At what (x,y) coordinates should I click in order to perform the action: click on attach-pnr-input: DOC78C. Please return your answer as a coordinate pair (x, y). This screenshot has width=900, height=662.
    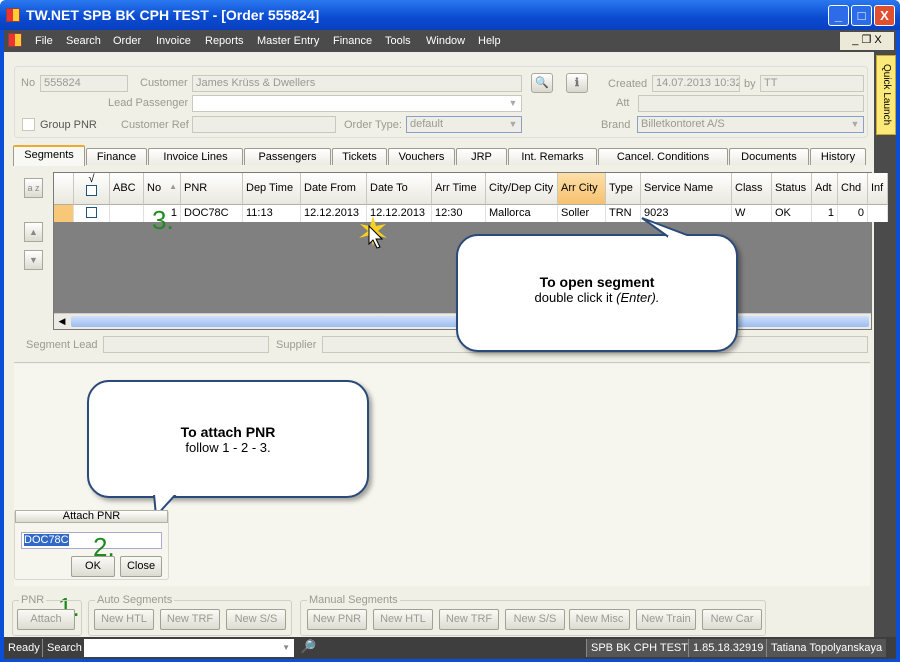
    Looking at the image, I should click on (91, 540).